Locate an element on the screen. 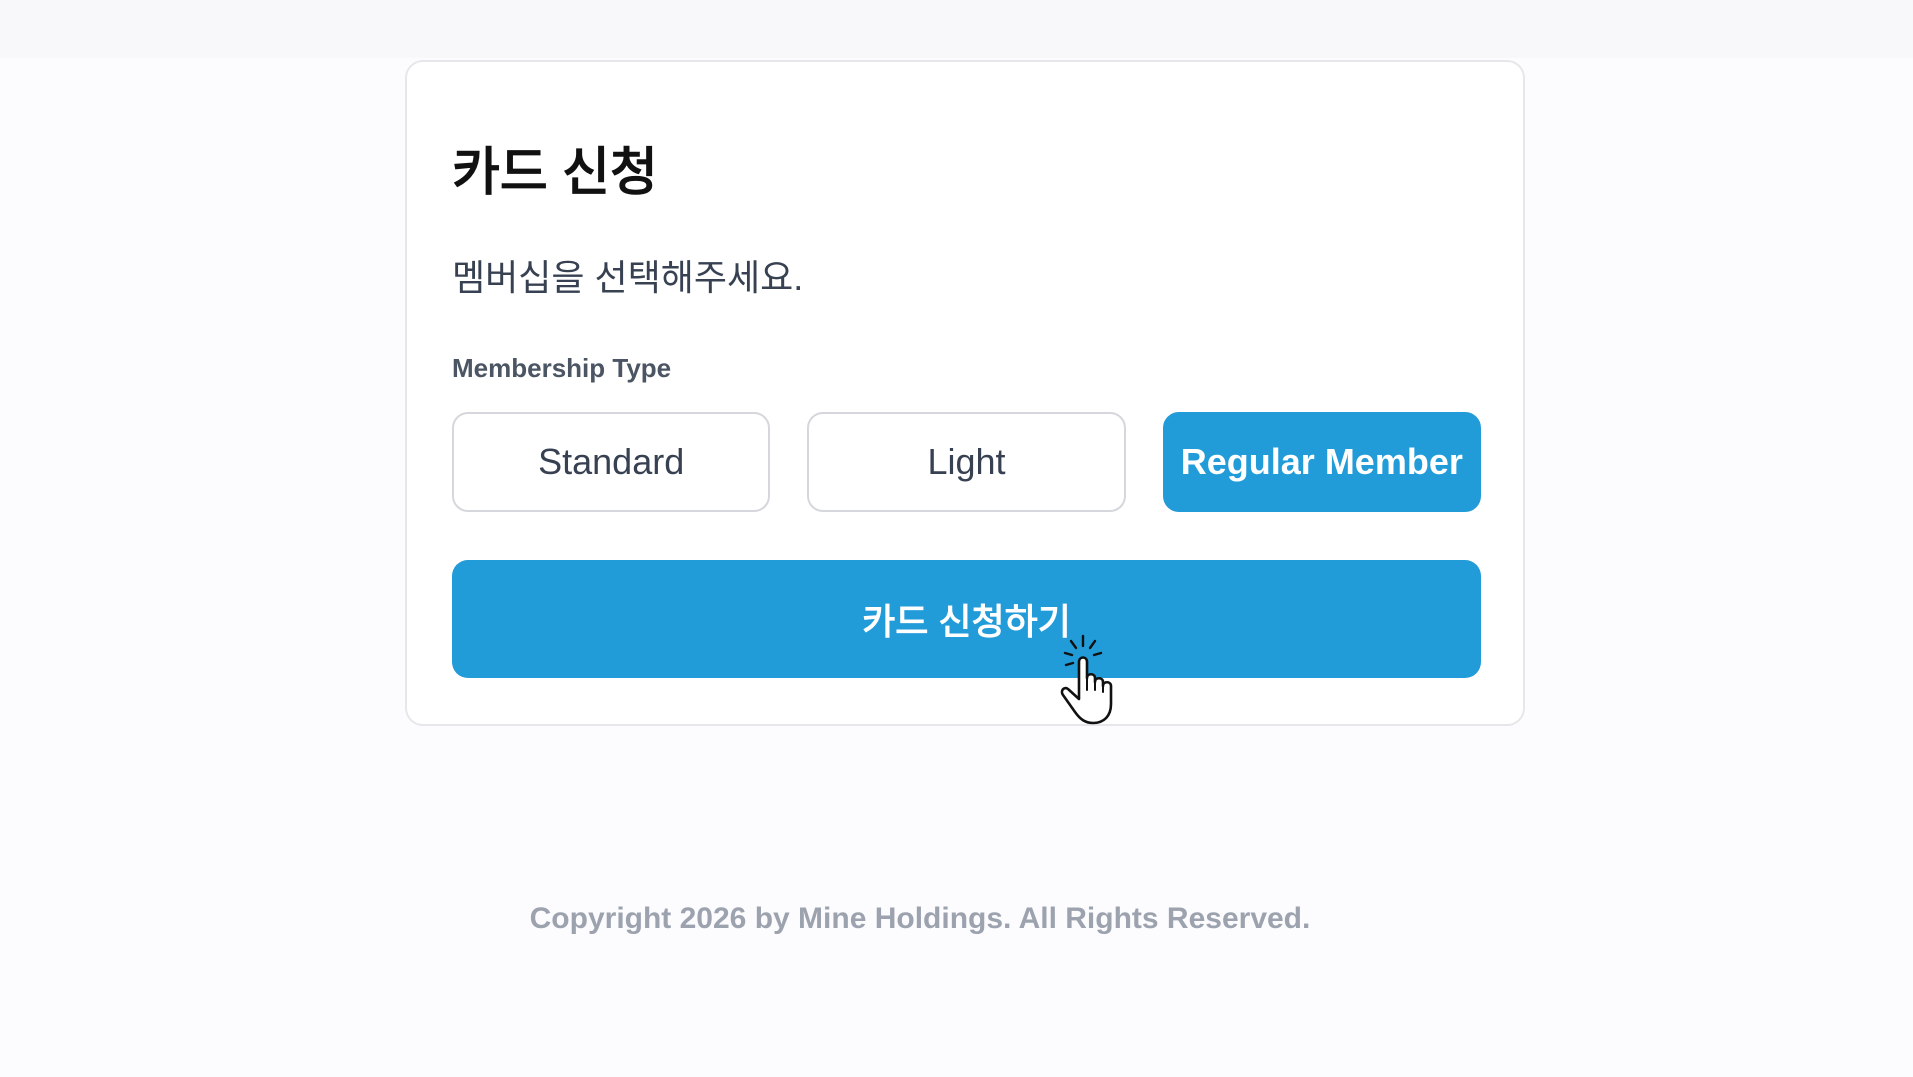 This screenshot has width=1913, height=1077. membership-options: Standard Light Regular Member is located at coordinates (966, 462).